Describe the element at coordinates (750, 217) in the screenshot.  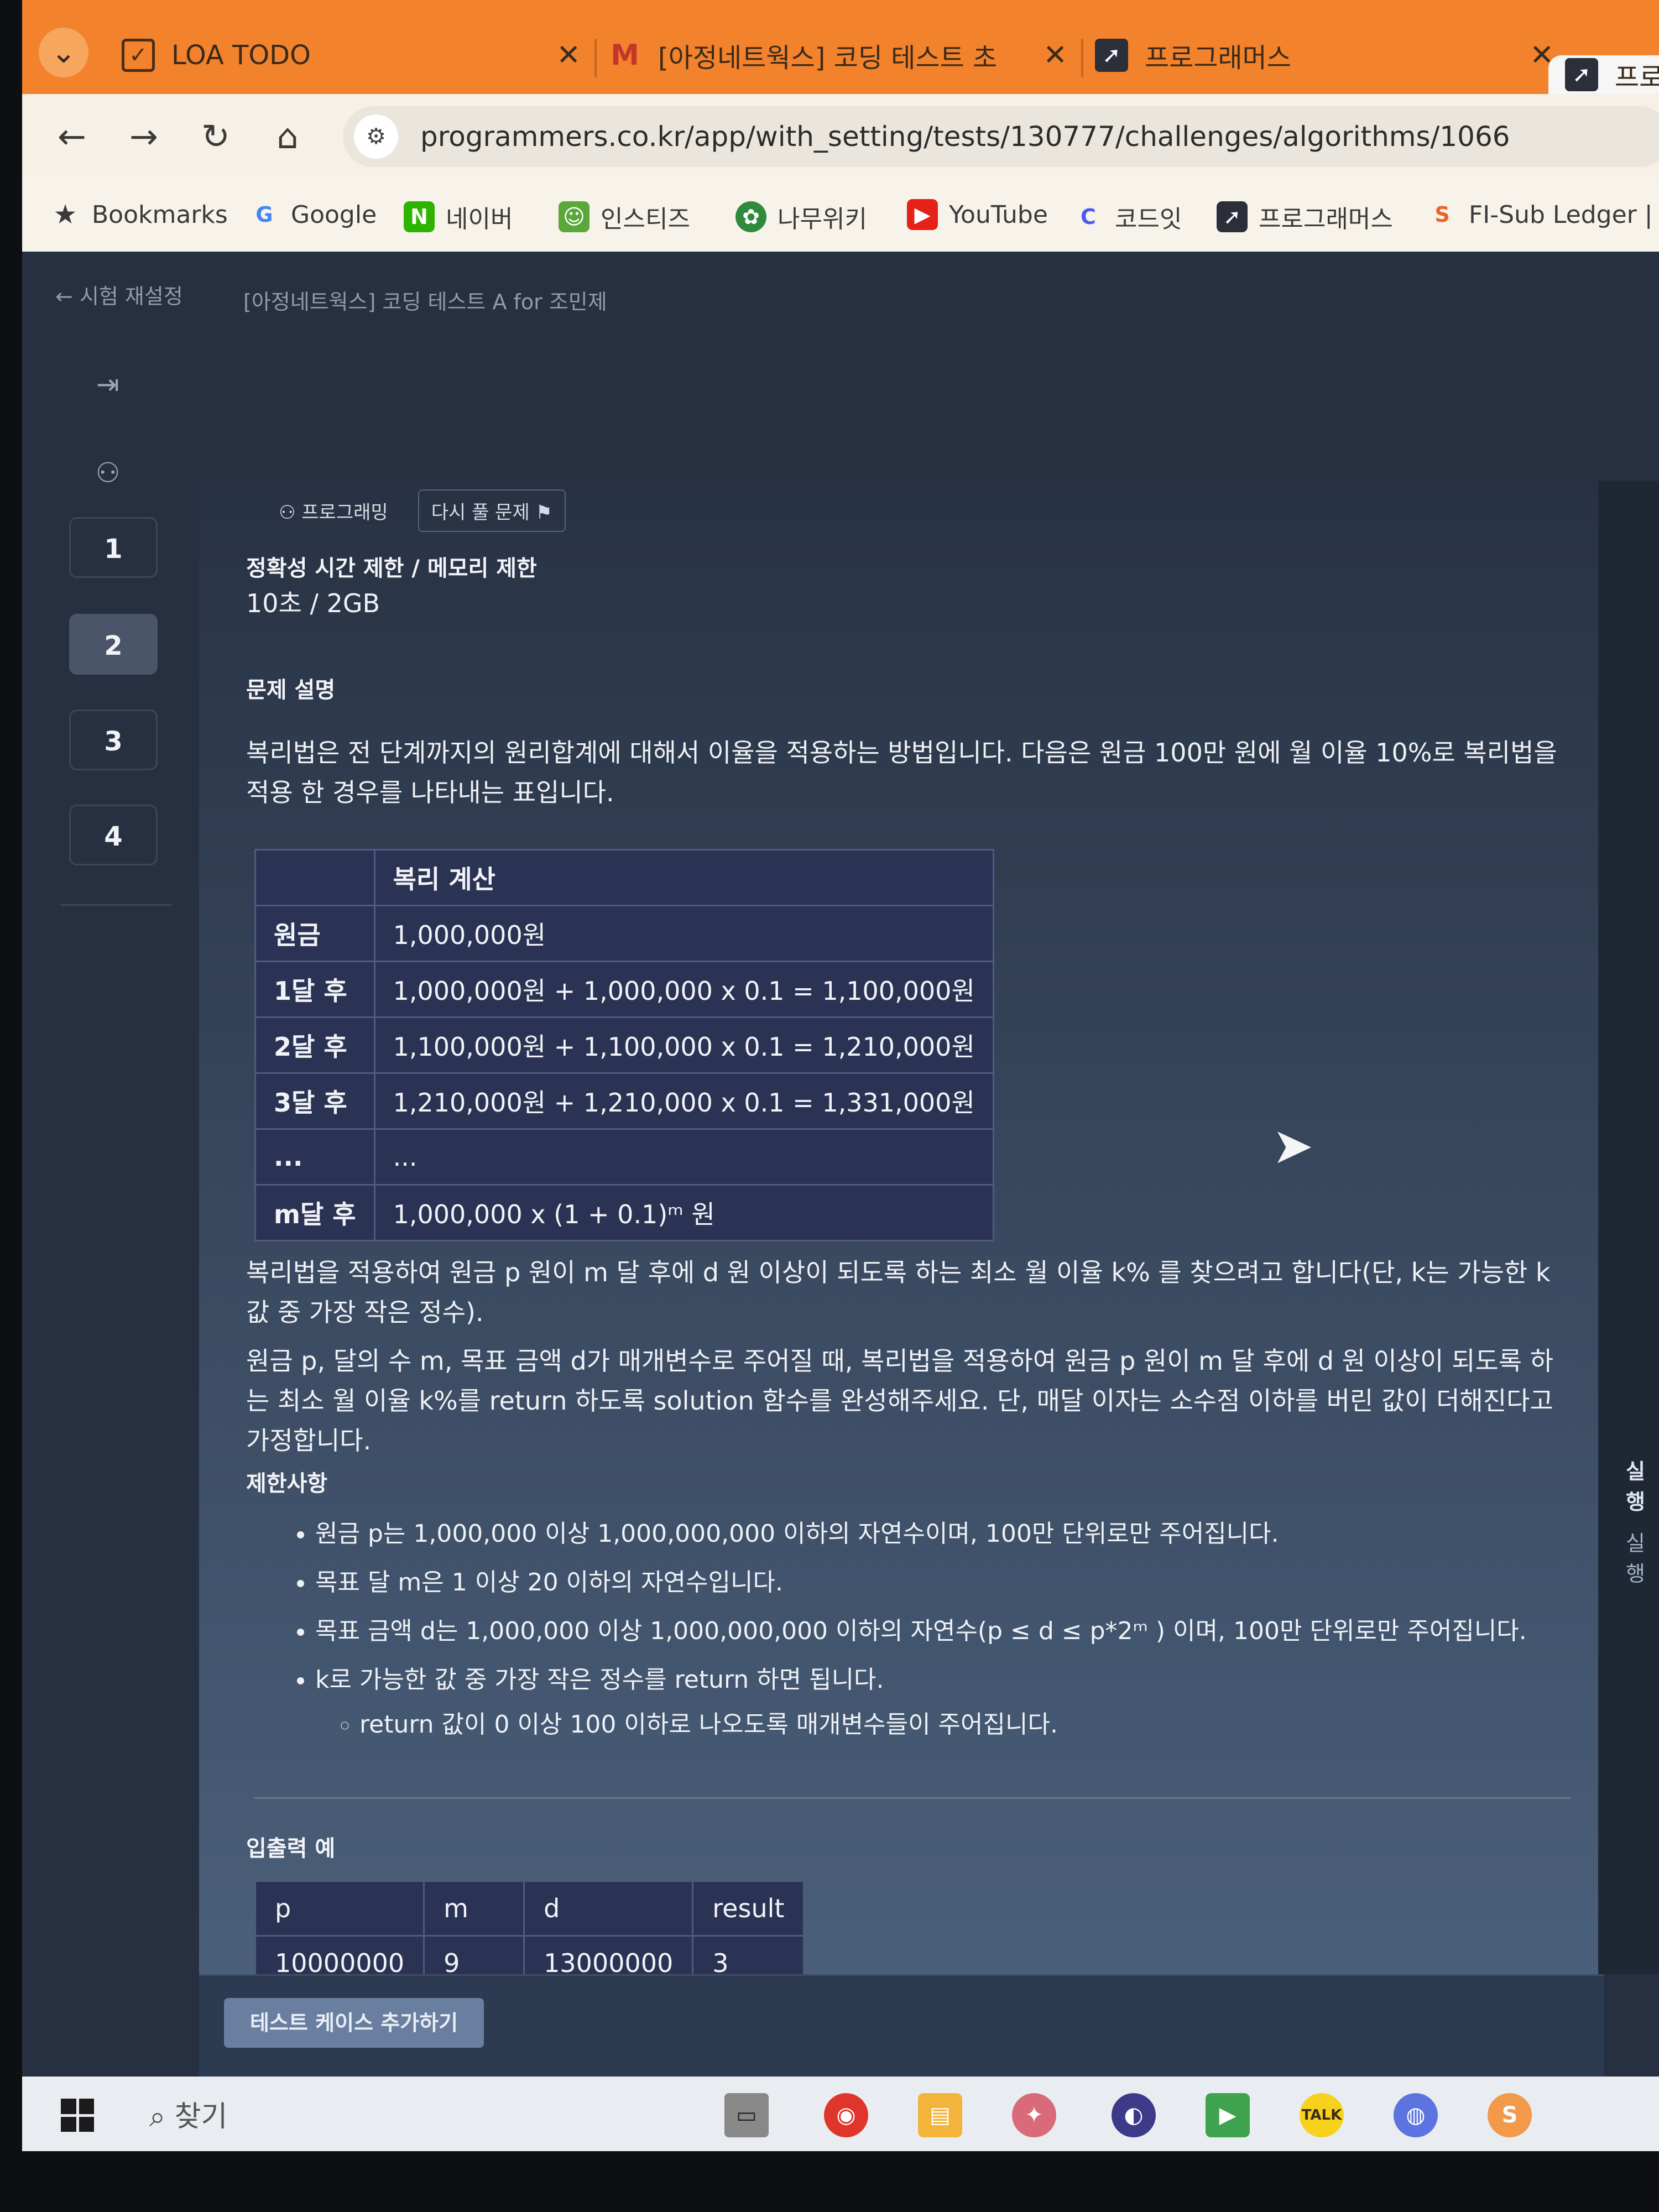
I see `namuwiki-icon: ✿` at that location.